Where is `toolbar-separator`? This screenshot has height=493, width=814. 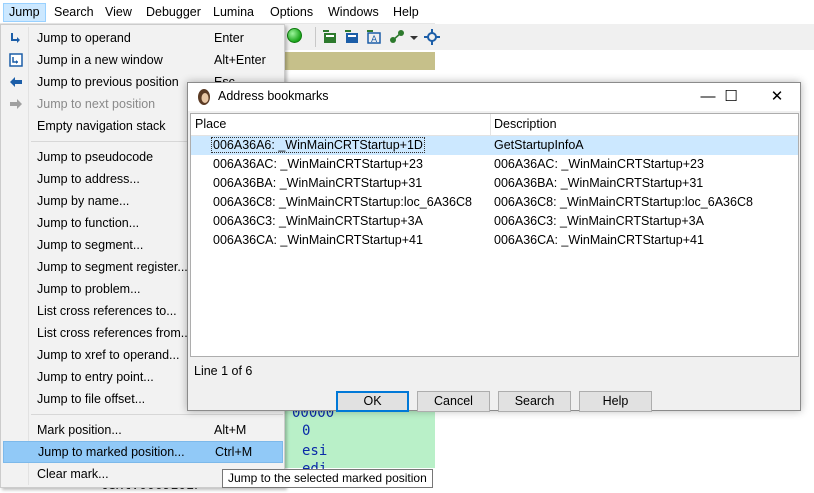
toolbar-separator is located at coordinates (315, 37).